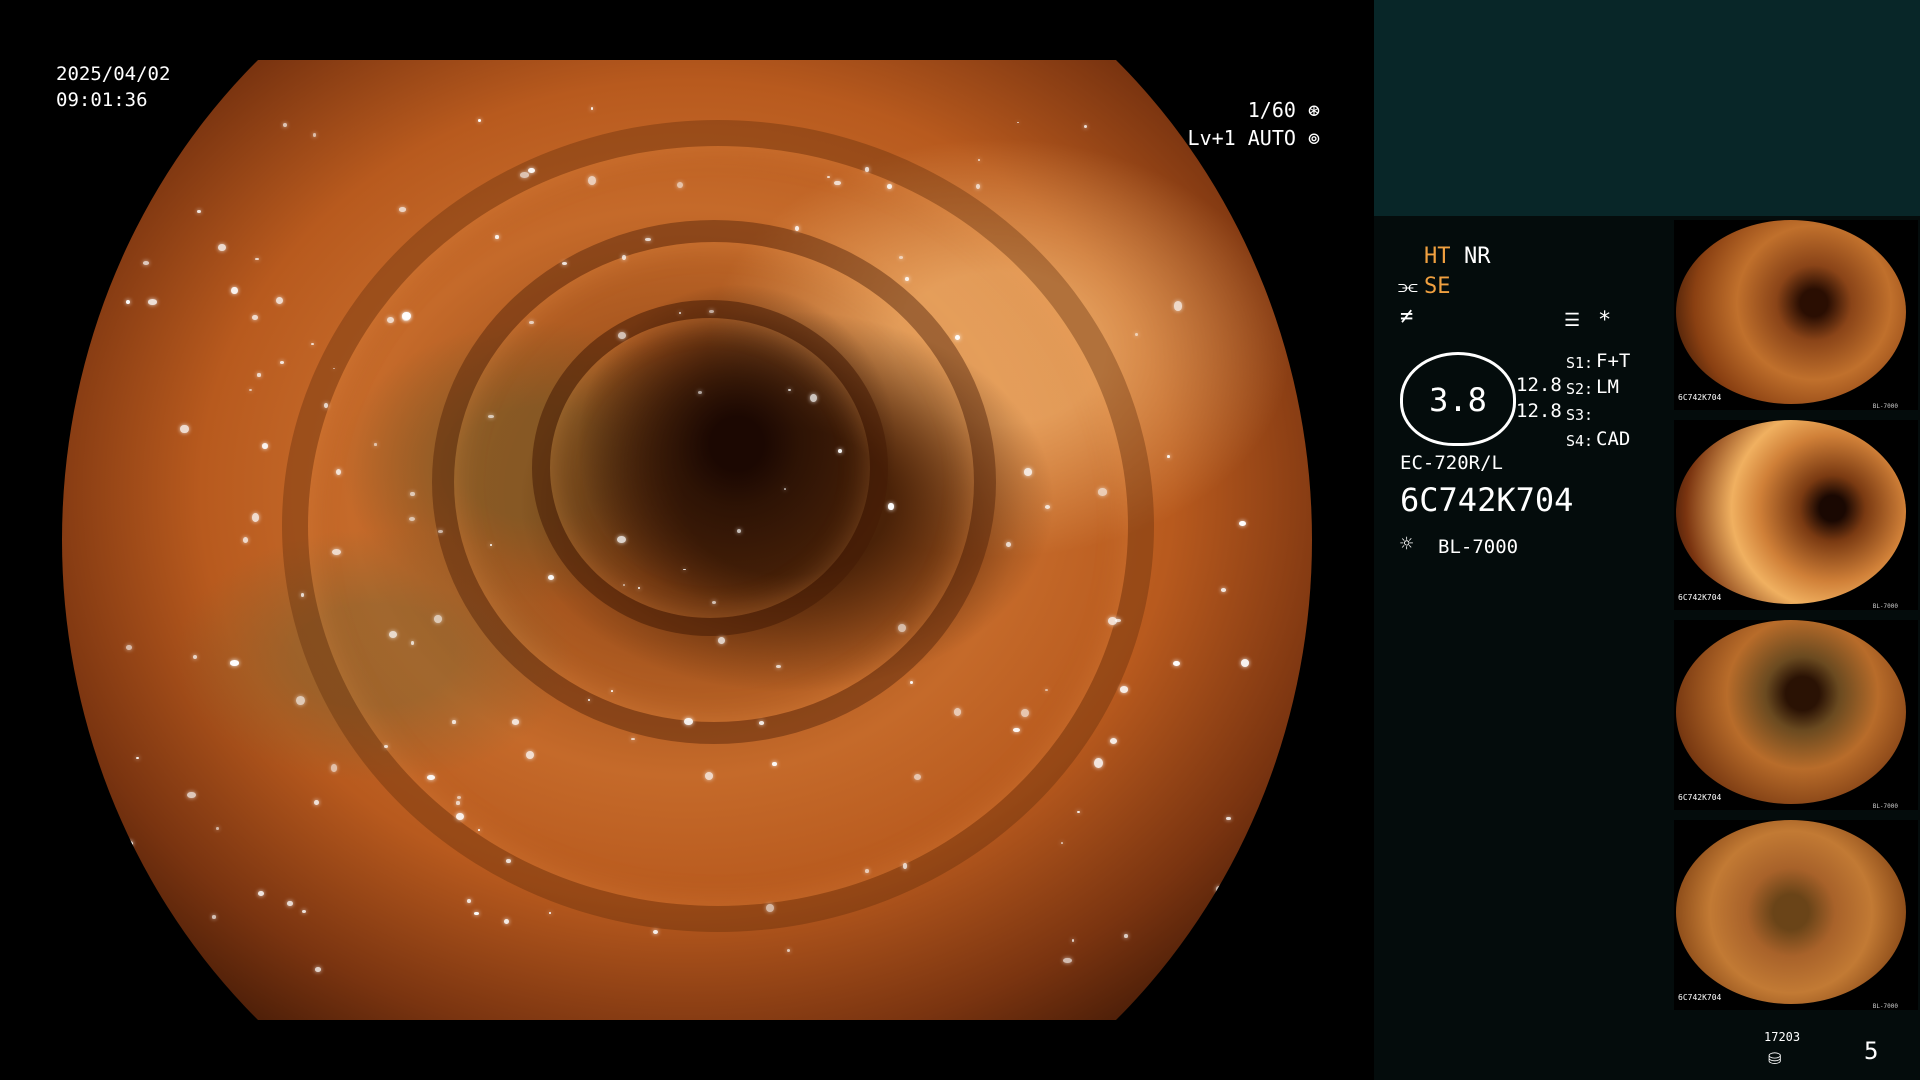 The width and height of the screenshot is (1920, 1080). I want to click on shutter-speed: 1/60 ⊛, so click(1284, 110).